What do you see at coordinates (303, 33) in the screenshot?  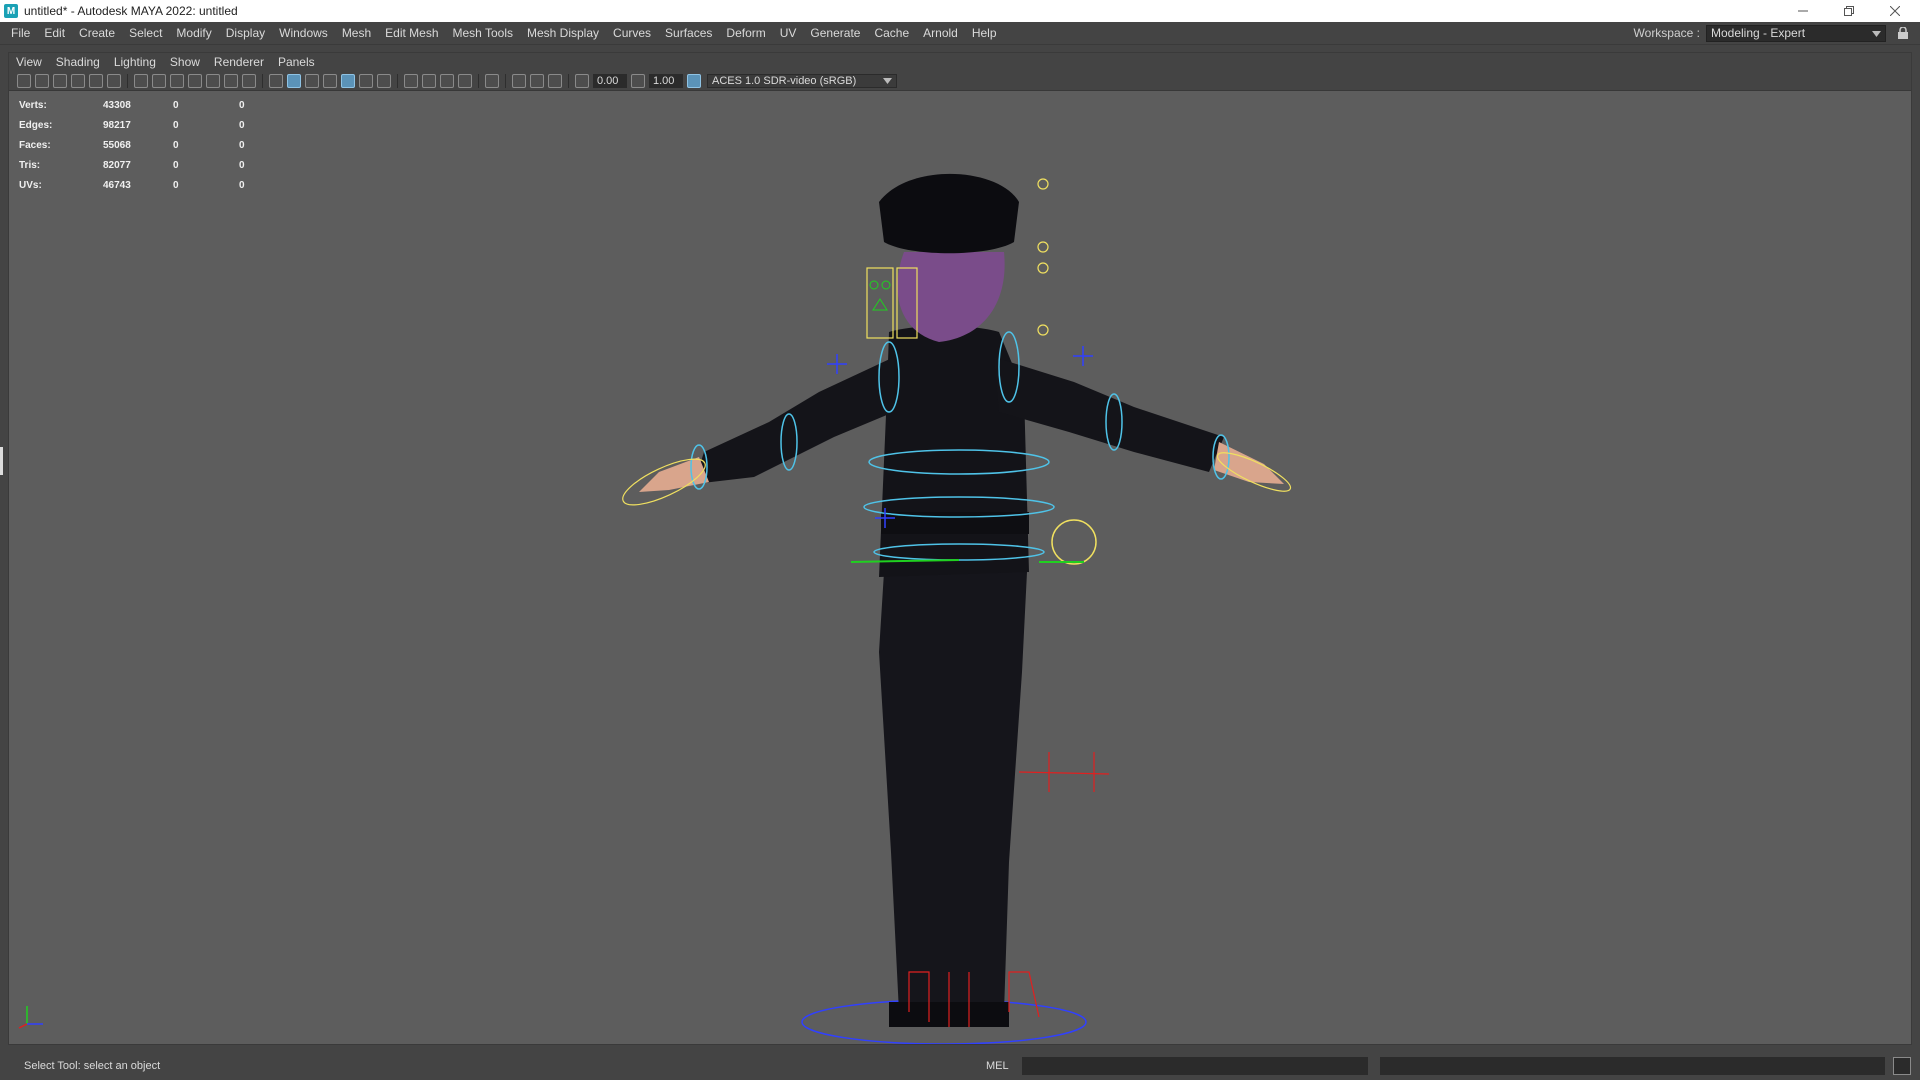 I see `menu-windows: Windows` at bounding box center [303, 33].